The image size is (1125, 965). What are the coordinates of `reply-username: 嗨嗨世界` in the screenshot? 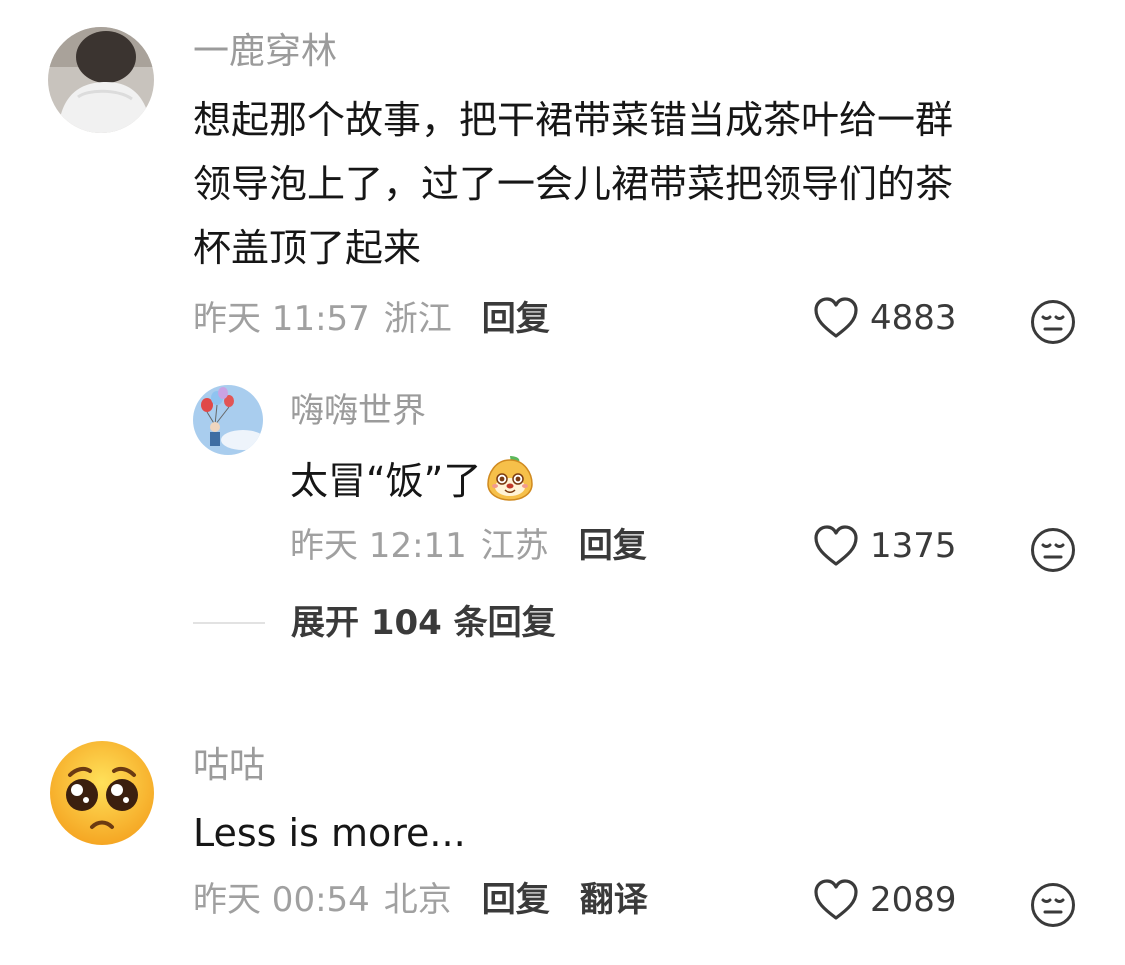 It's located at (358, 411).